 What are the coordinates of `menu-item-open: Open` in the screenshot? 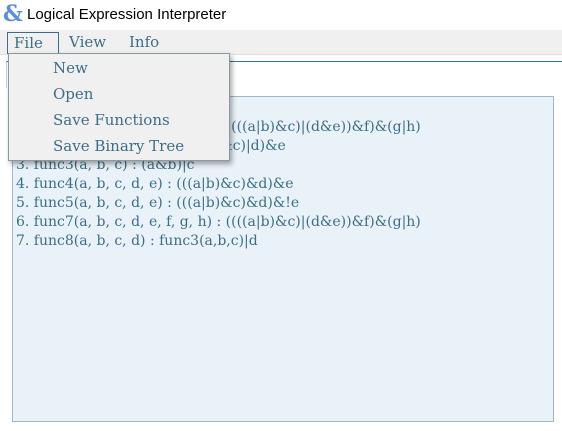 It's located at (73, 94).